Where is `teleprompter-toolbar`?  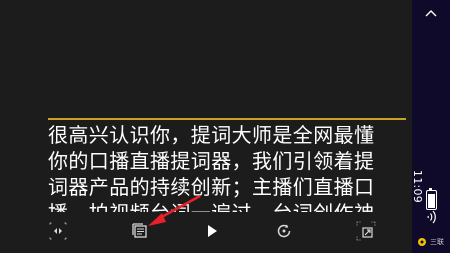
teleprompter-toolbar is located at coordinates (206, 232).